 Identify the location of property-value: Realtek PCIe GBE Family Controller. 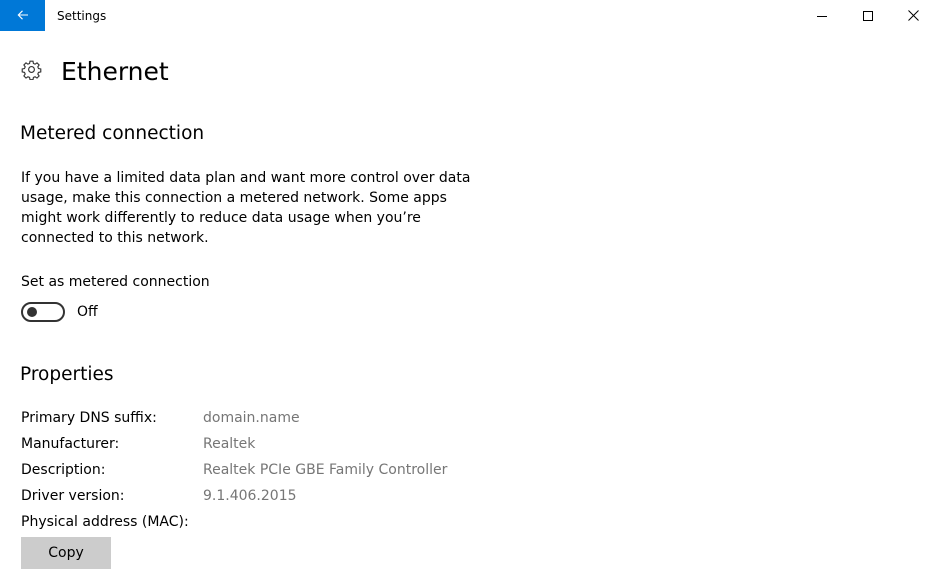
(325, 470).